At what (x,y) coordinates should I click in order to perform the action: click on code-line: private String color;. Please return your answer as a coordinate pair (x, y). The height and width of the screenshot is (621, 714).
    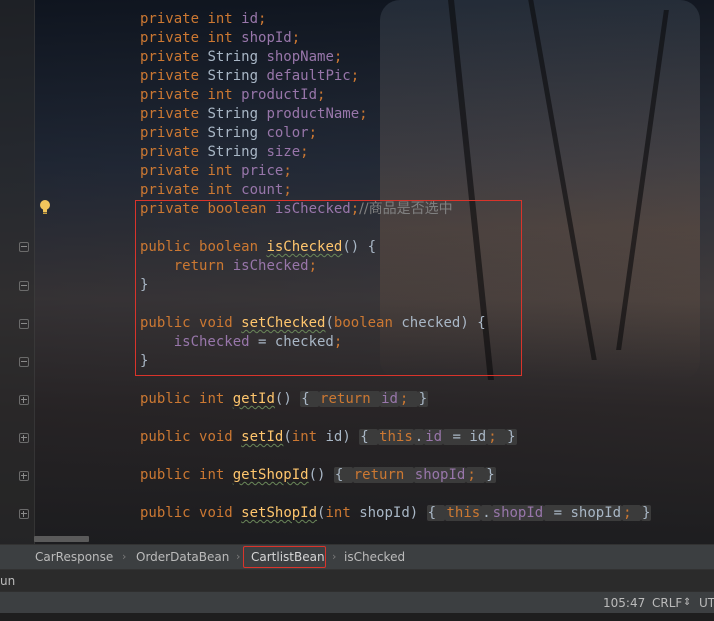
    Looking at the image, I should click on (228, 133).